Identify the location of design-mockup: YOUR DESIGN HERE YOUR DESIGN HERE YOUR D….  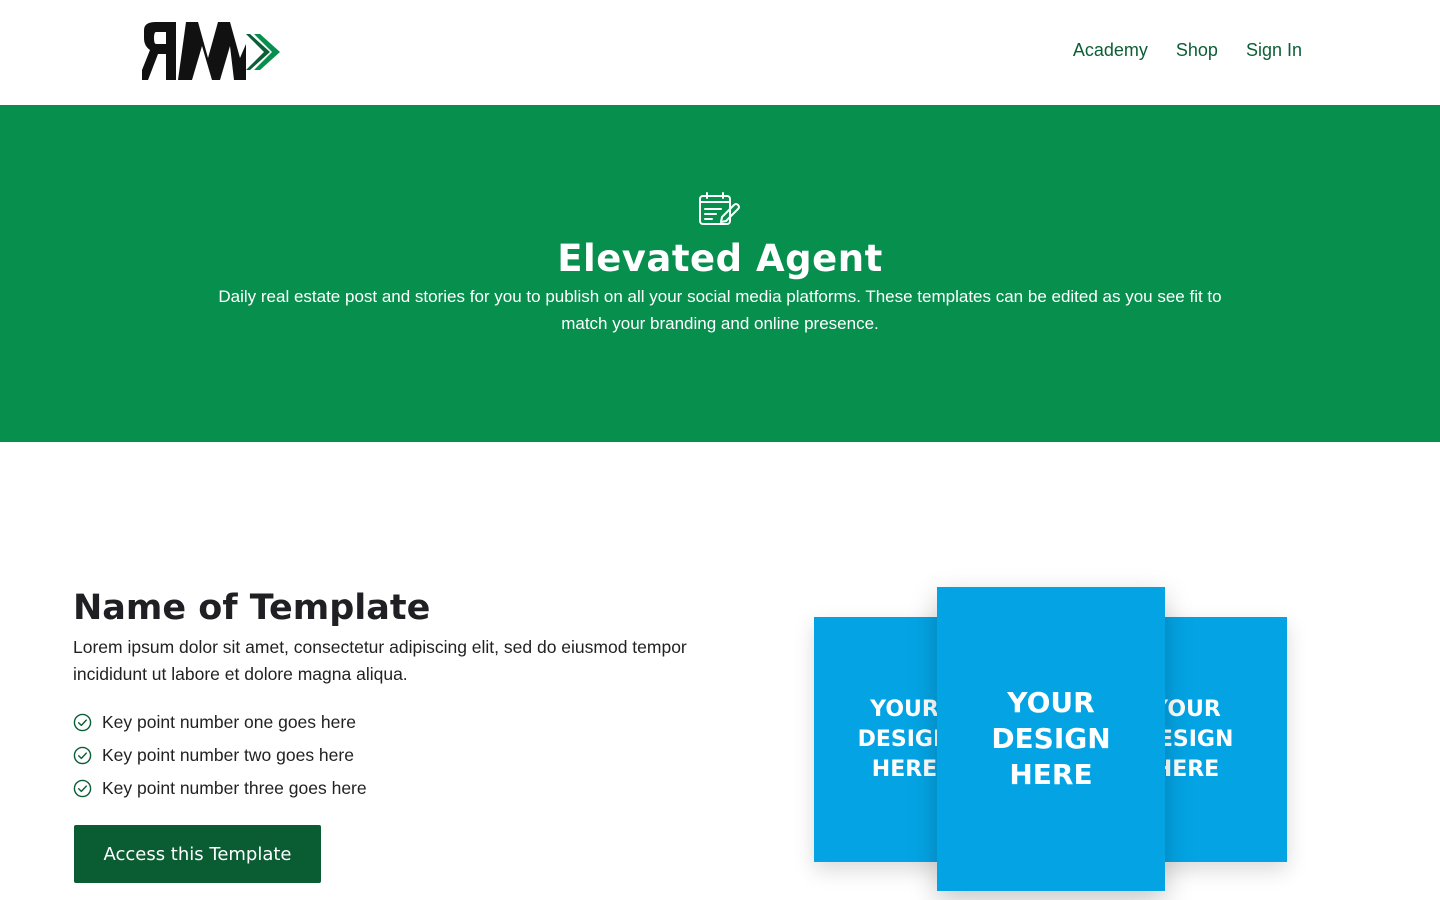
(1050, 737).